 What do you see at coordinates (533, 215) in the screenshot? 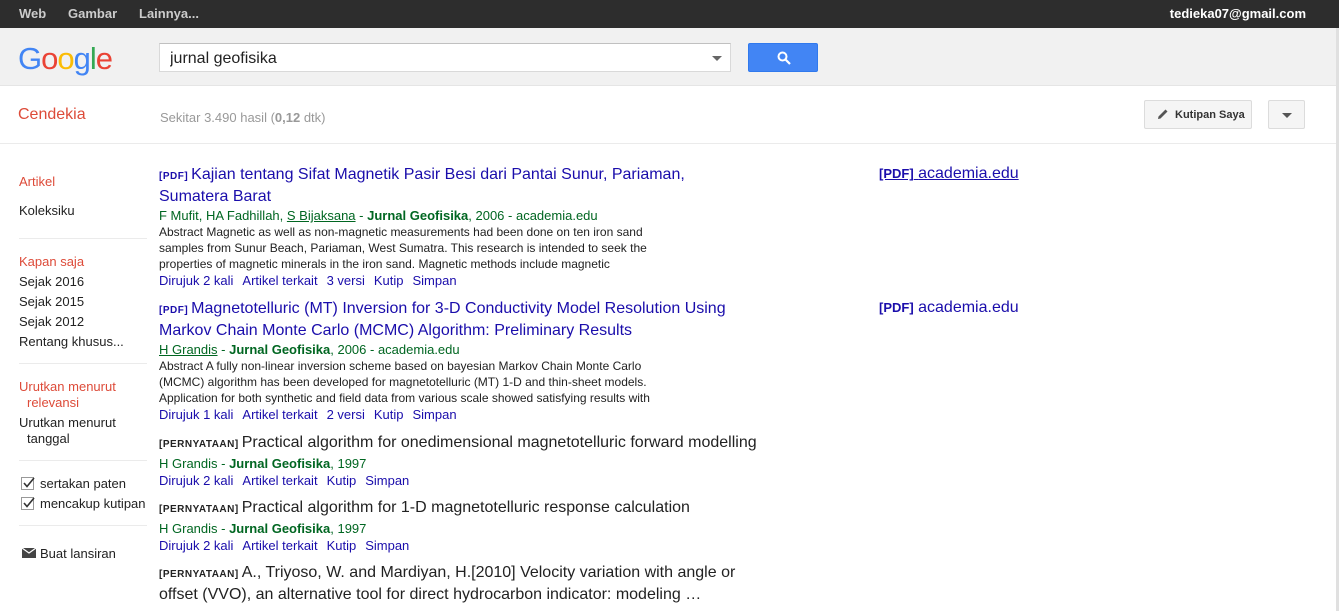
I see `result-meta: , 2006 - academia.edu` at bounding box center [533, 215].